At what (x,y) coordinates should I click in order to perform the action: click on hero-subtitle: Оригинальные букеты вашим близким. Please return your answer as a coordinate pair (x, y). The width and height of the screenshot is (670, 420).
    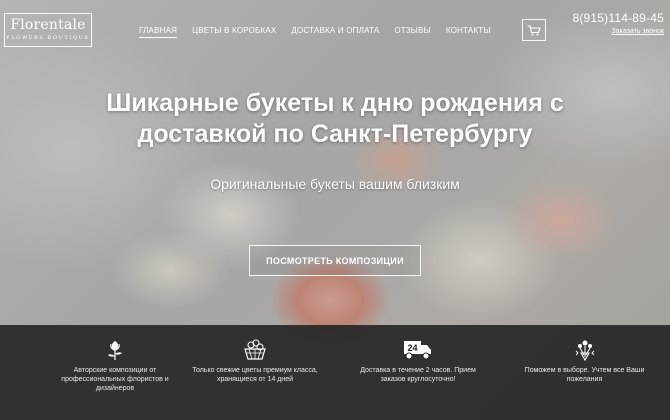
    Looking at the image, I should click on (335, 184).